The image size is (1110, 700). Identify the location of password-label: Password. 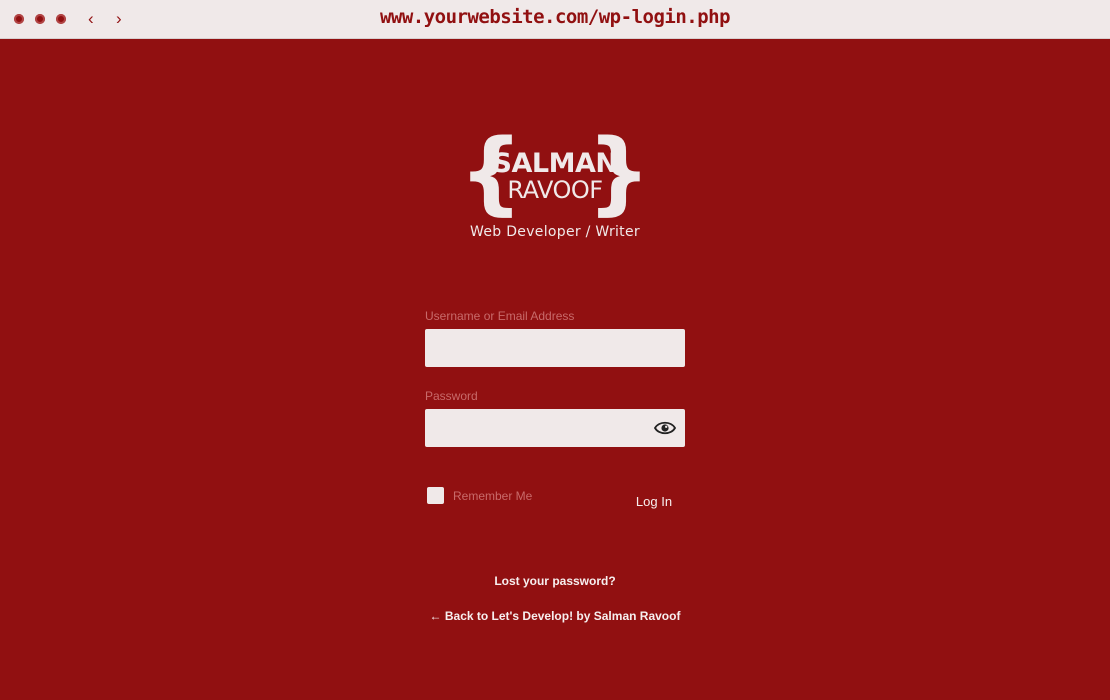
(451, 396).